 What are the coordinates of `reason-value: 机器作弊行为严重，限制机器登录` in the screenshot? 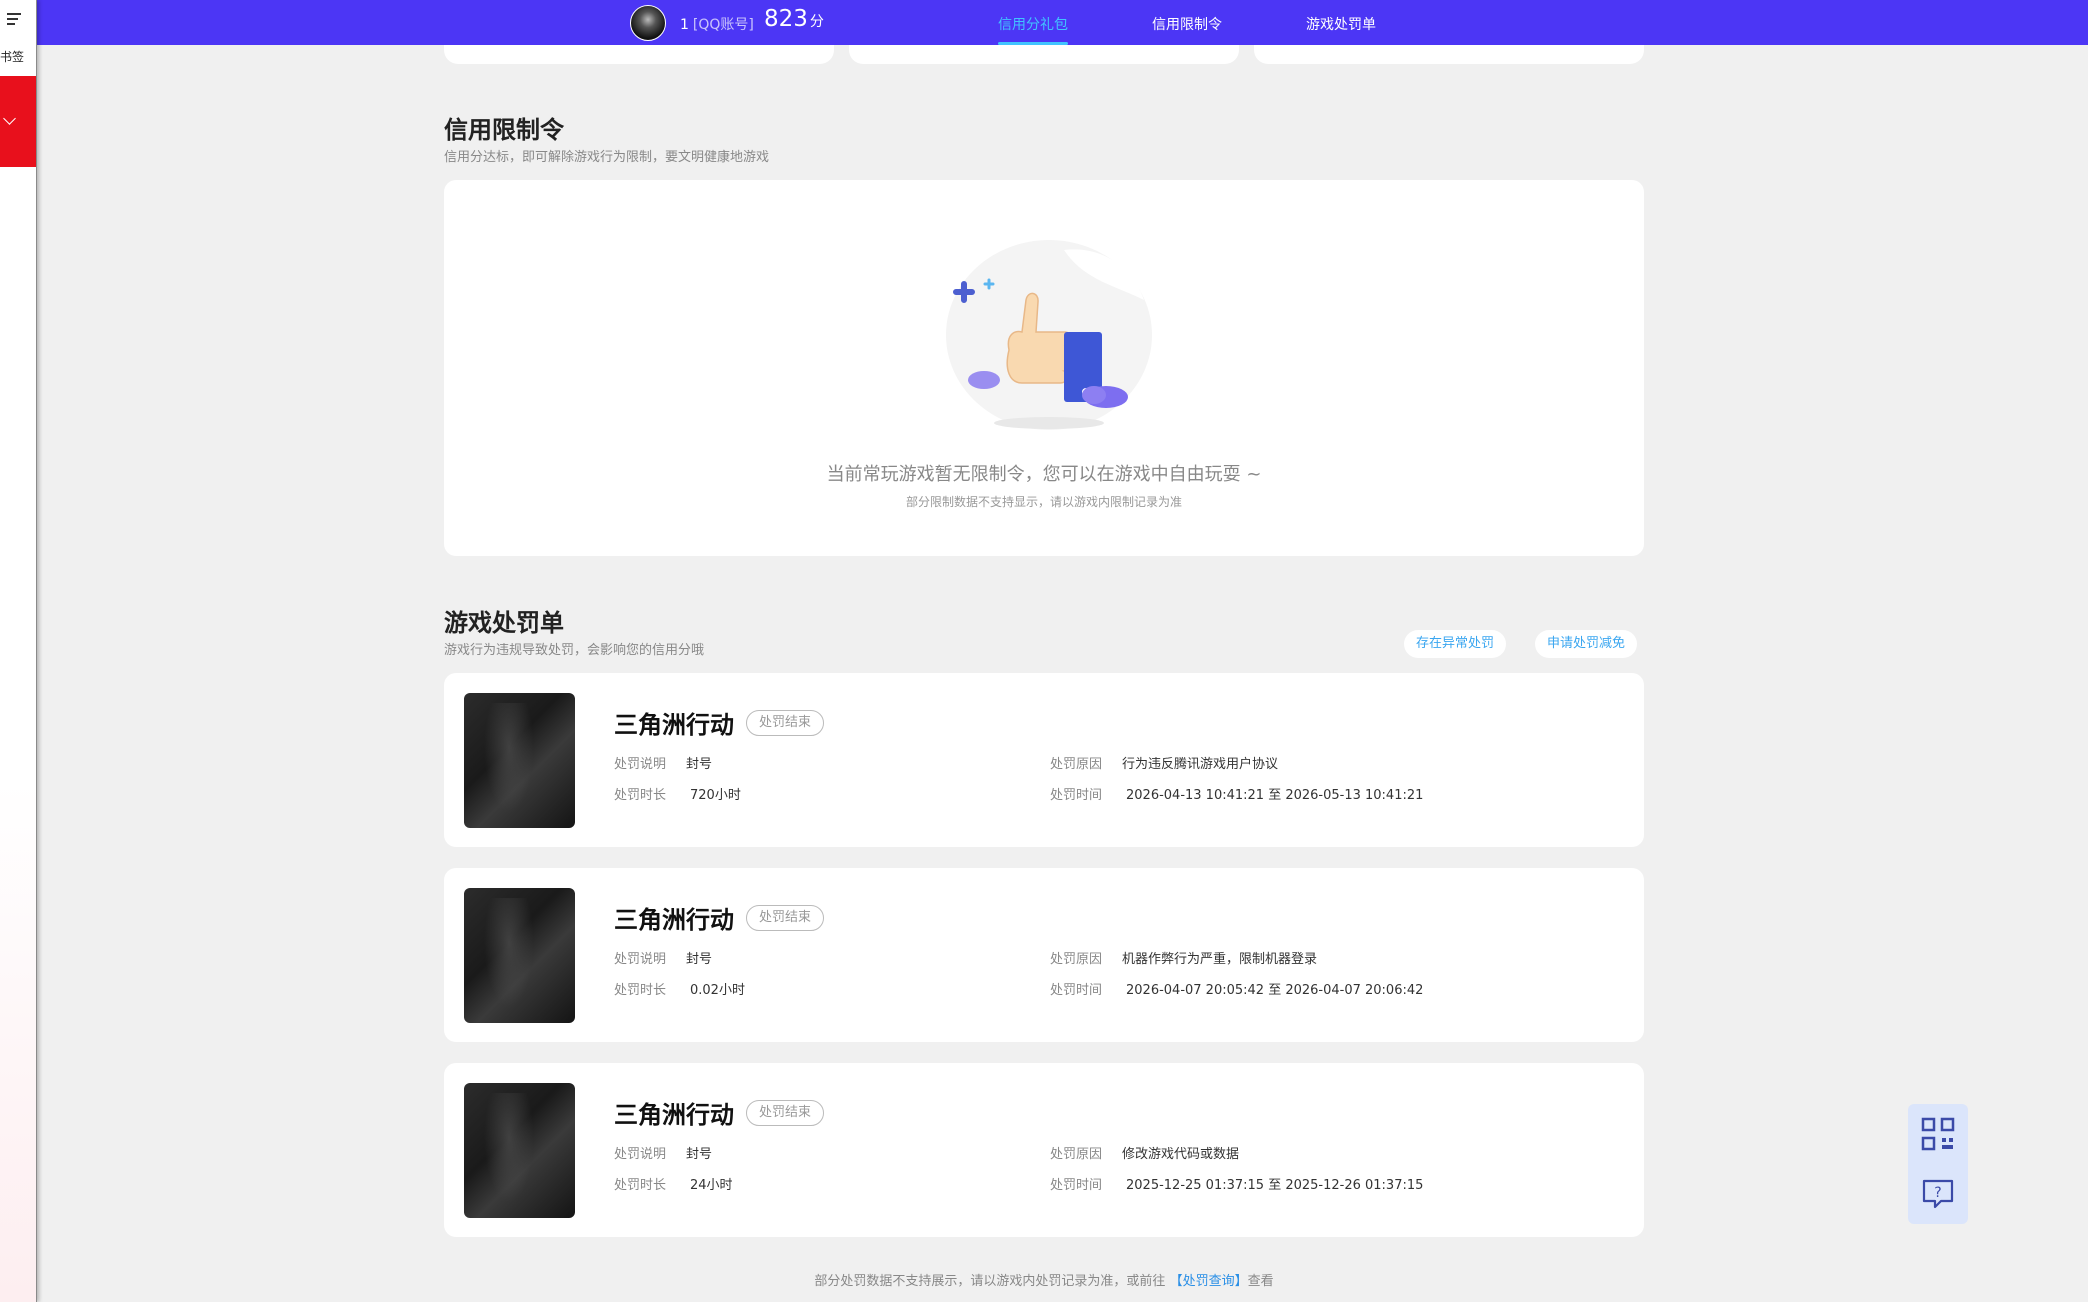 It's located at (1220, 959).